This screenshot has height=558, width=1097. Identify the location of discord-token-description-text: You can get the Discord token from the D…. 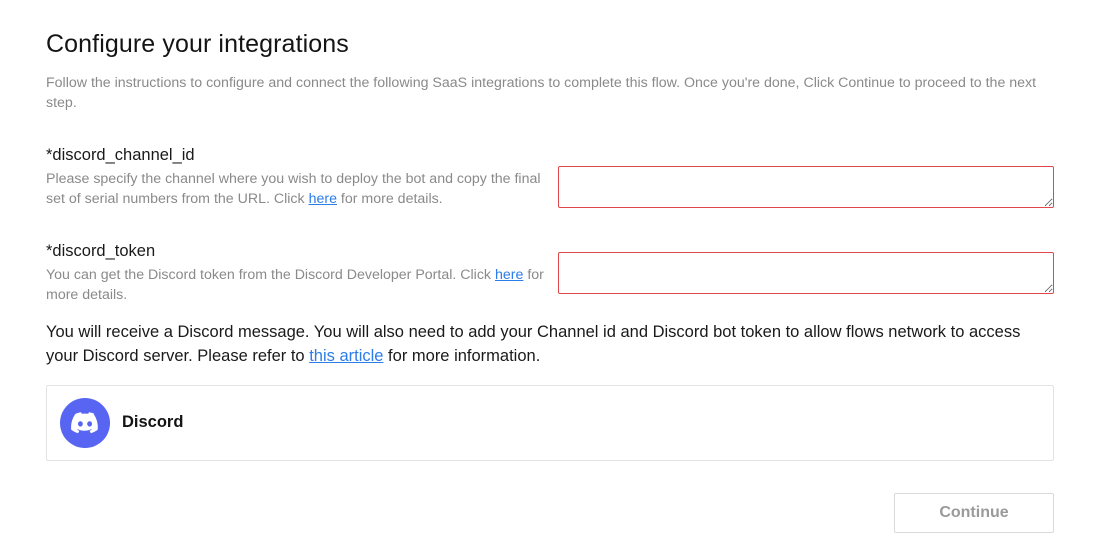
(270, 275).